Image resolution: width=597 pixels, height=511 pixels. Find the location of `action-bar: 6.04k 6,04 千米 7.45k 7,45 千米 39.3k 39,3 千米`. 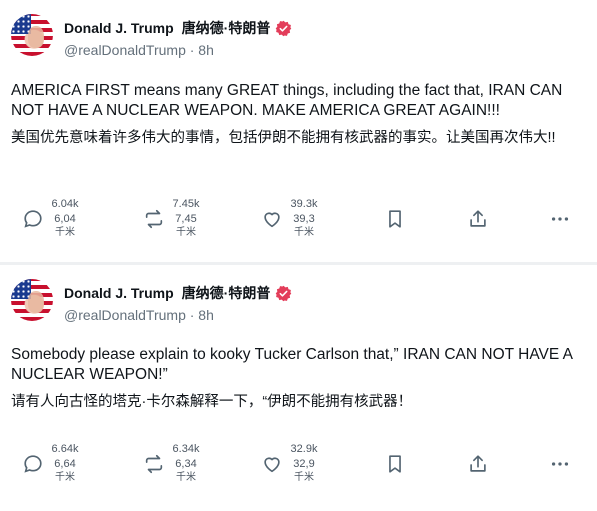

action-bar: 6.04k 6,04 千米 7.45k 7,45 千米 39.3k 39,3 千米 is located at coordinates (298, 219).